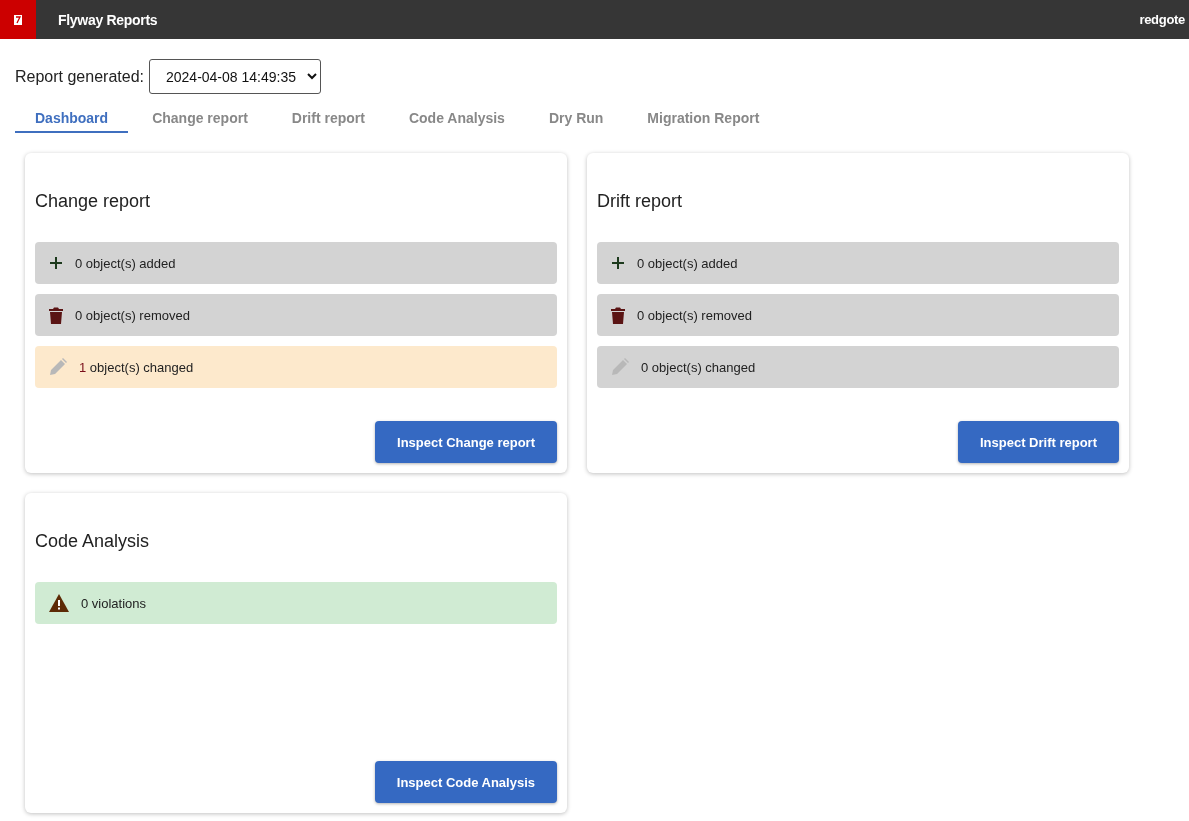 This screenshot has width=1189, height=821. I want to click on inspect-button: Inspect Drift report, so click(1038, 442).